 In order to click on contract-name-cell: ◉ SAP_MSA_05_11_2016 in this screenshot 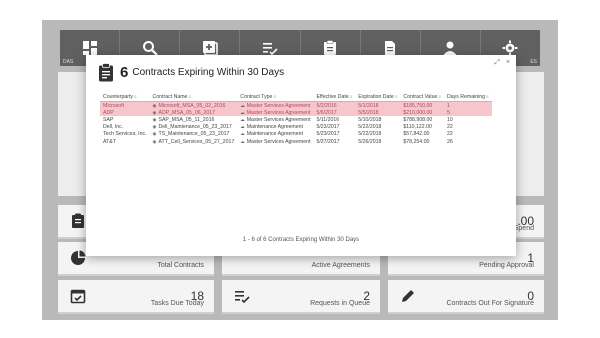, I will do `click(194, 119)`.